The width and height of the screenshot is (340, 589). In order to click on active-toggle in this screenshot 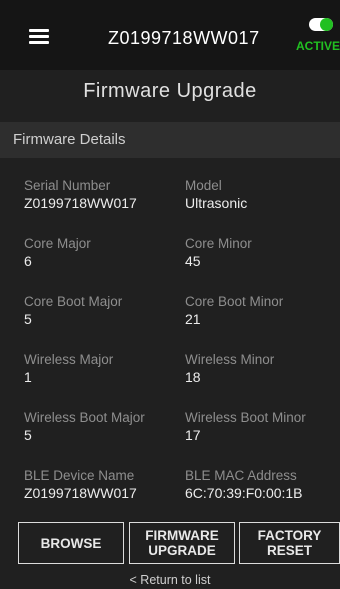, I will do `click(321, 24)`.